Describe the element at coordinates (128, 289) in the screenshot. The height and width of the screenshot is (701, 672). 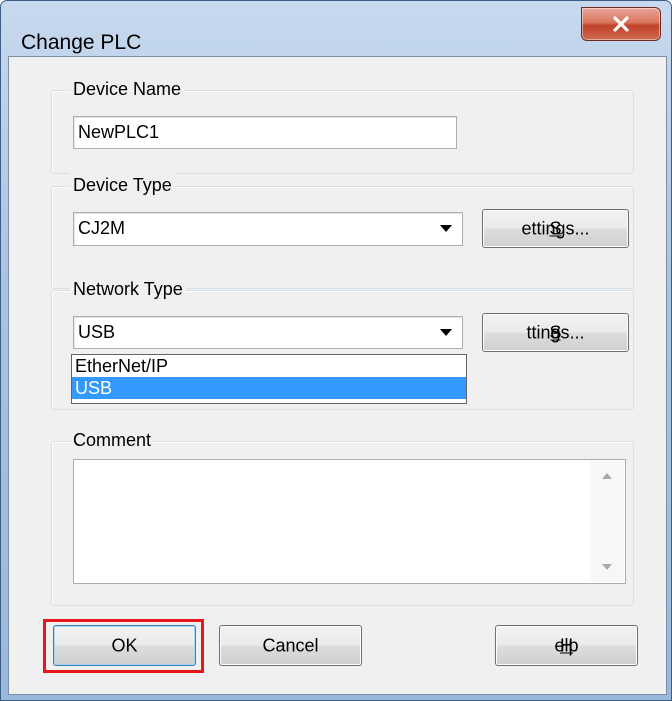
I see `network-type-legend: Network Type` at that location.